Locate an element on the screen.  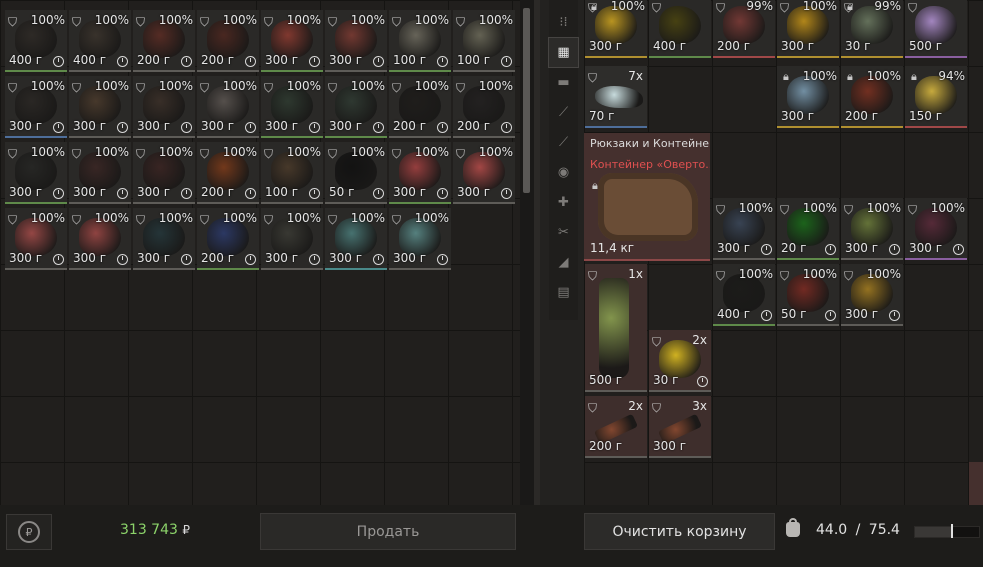
inventory-item: ⛉ 🔒︎ 100% 300 г is located at coordinates (616, 29).